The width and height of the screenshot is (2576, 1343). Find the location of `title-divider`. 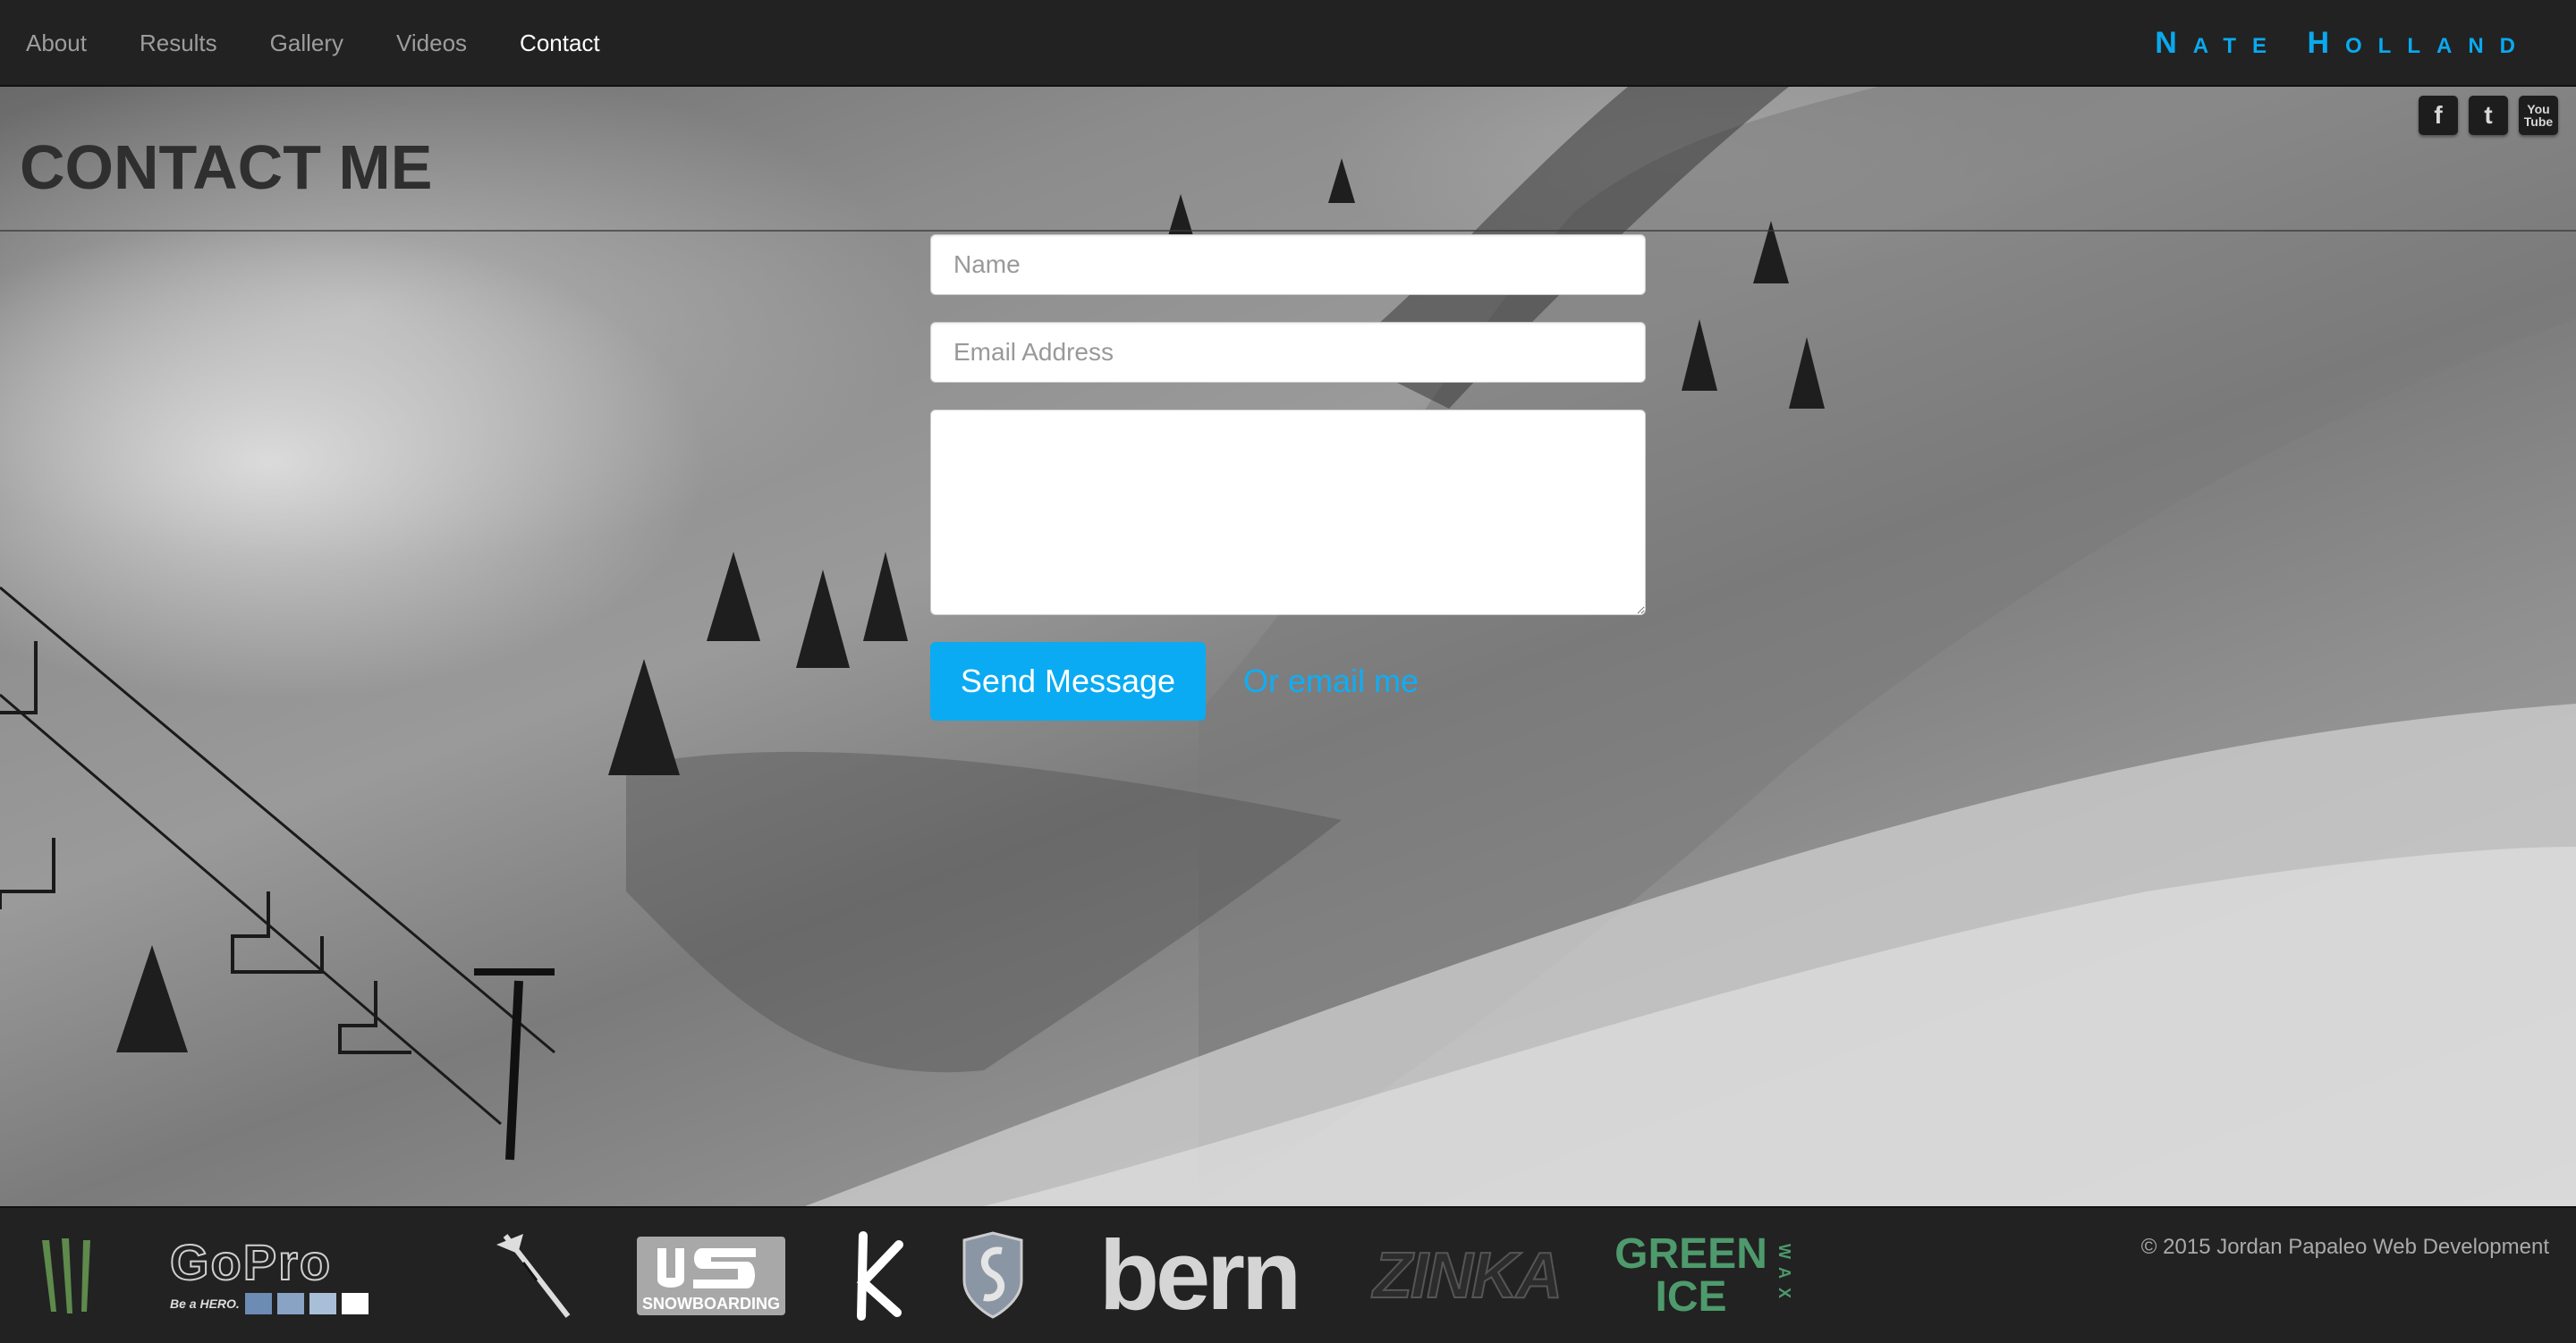

title-divider is located at coordinates (1288, 231).